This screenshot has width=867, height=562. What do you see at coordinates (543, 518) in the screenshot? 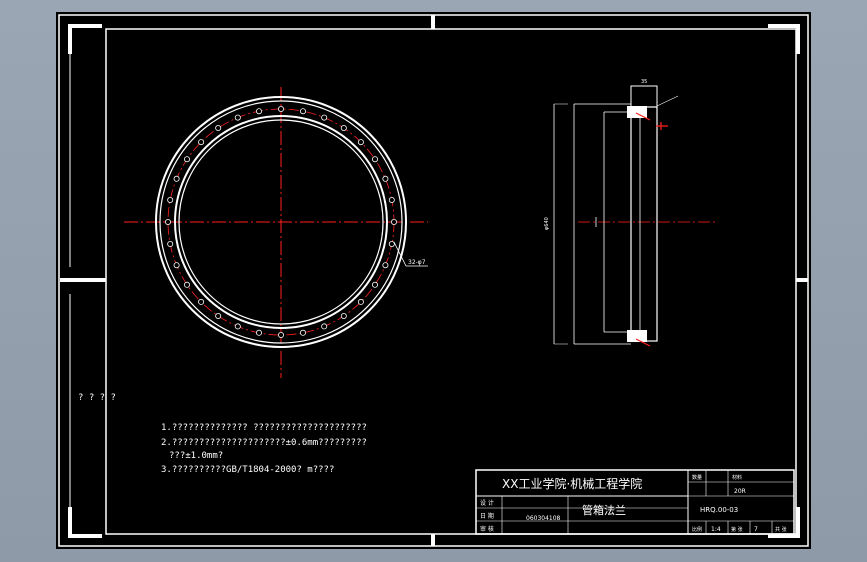
I see `student-number: 060304108` at bounding box center [543, 518].